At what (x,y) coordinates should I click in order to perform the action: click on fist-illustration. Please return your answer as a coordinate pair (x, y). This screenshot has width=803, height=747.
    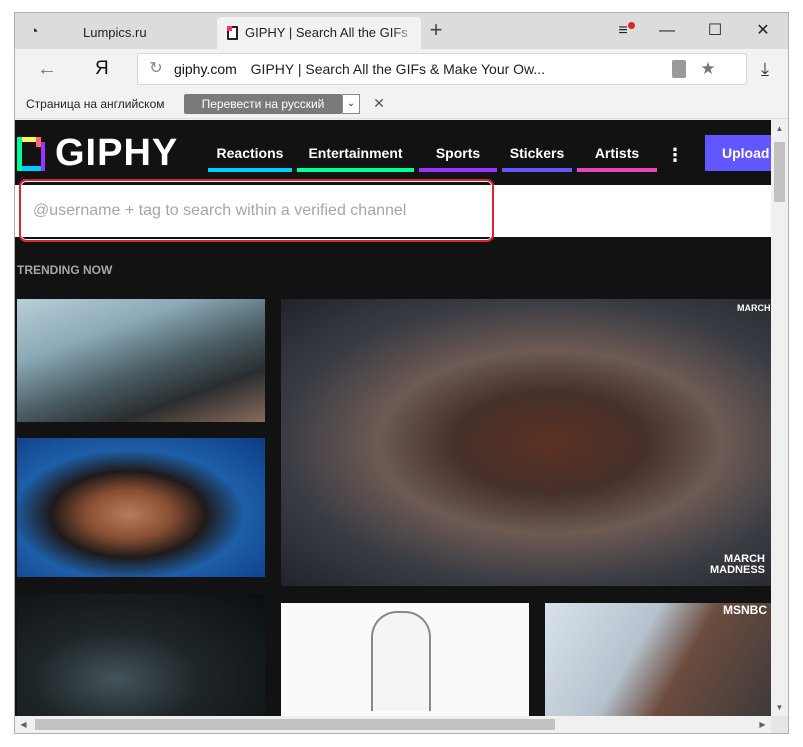
    Looking at the image, I should click on (401, 661).